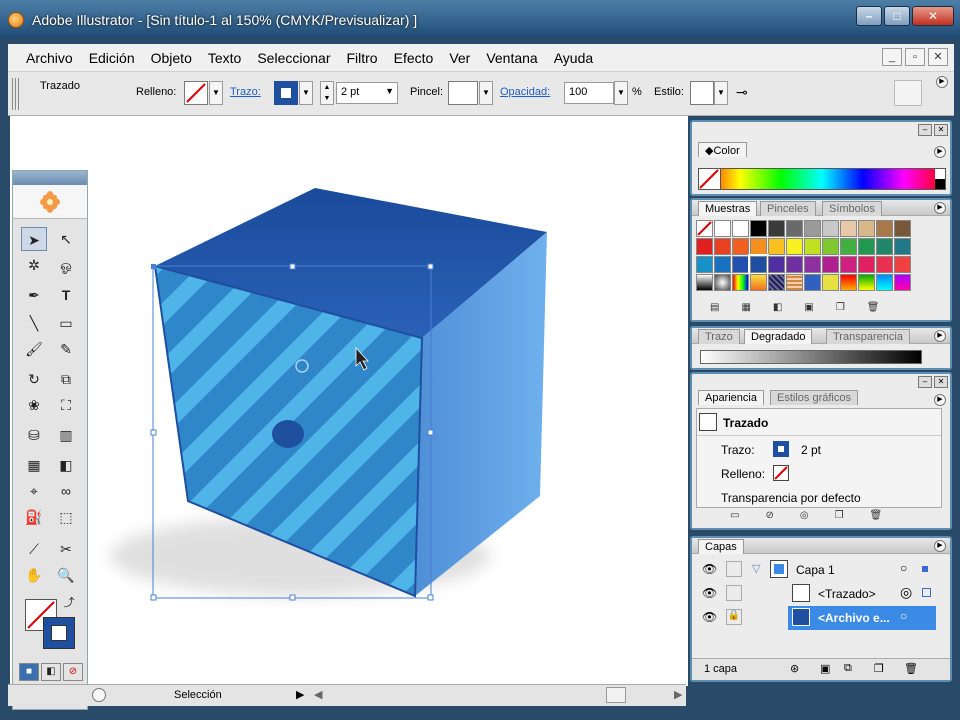  Describe the element at coordinates (66, 265) in the screenshot. I see `lasso-tool-icon: ஓ` at that location.